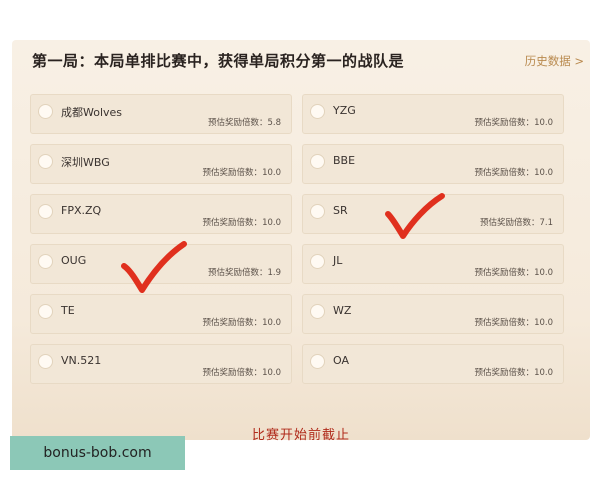 This screenshot has width=600, height=480. Describe the element at coordinates (161, 114) in the screenshot. I see `option-card: 成都Wolves 预估奖励倍数：5.8` at that location.